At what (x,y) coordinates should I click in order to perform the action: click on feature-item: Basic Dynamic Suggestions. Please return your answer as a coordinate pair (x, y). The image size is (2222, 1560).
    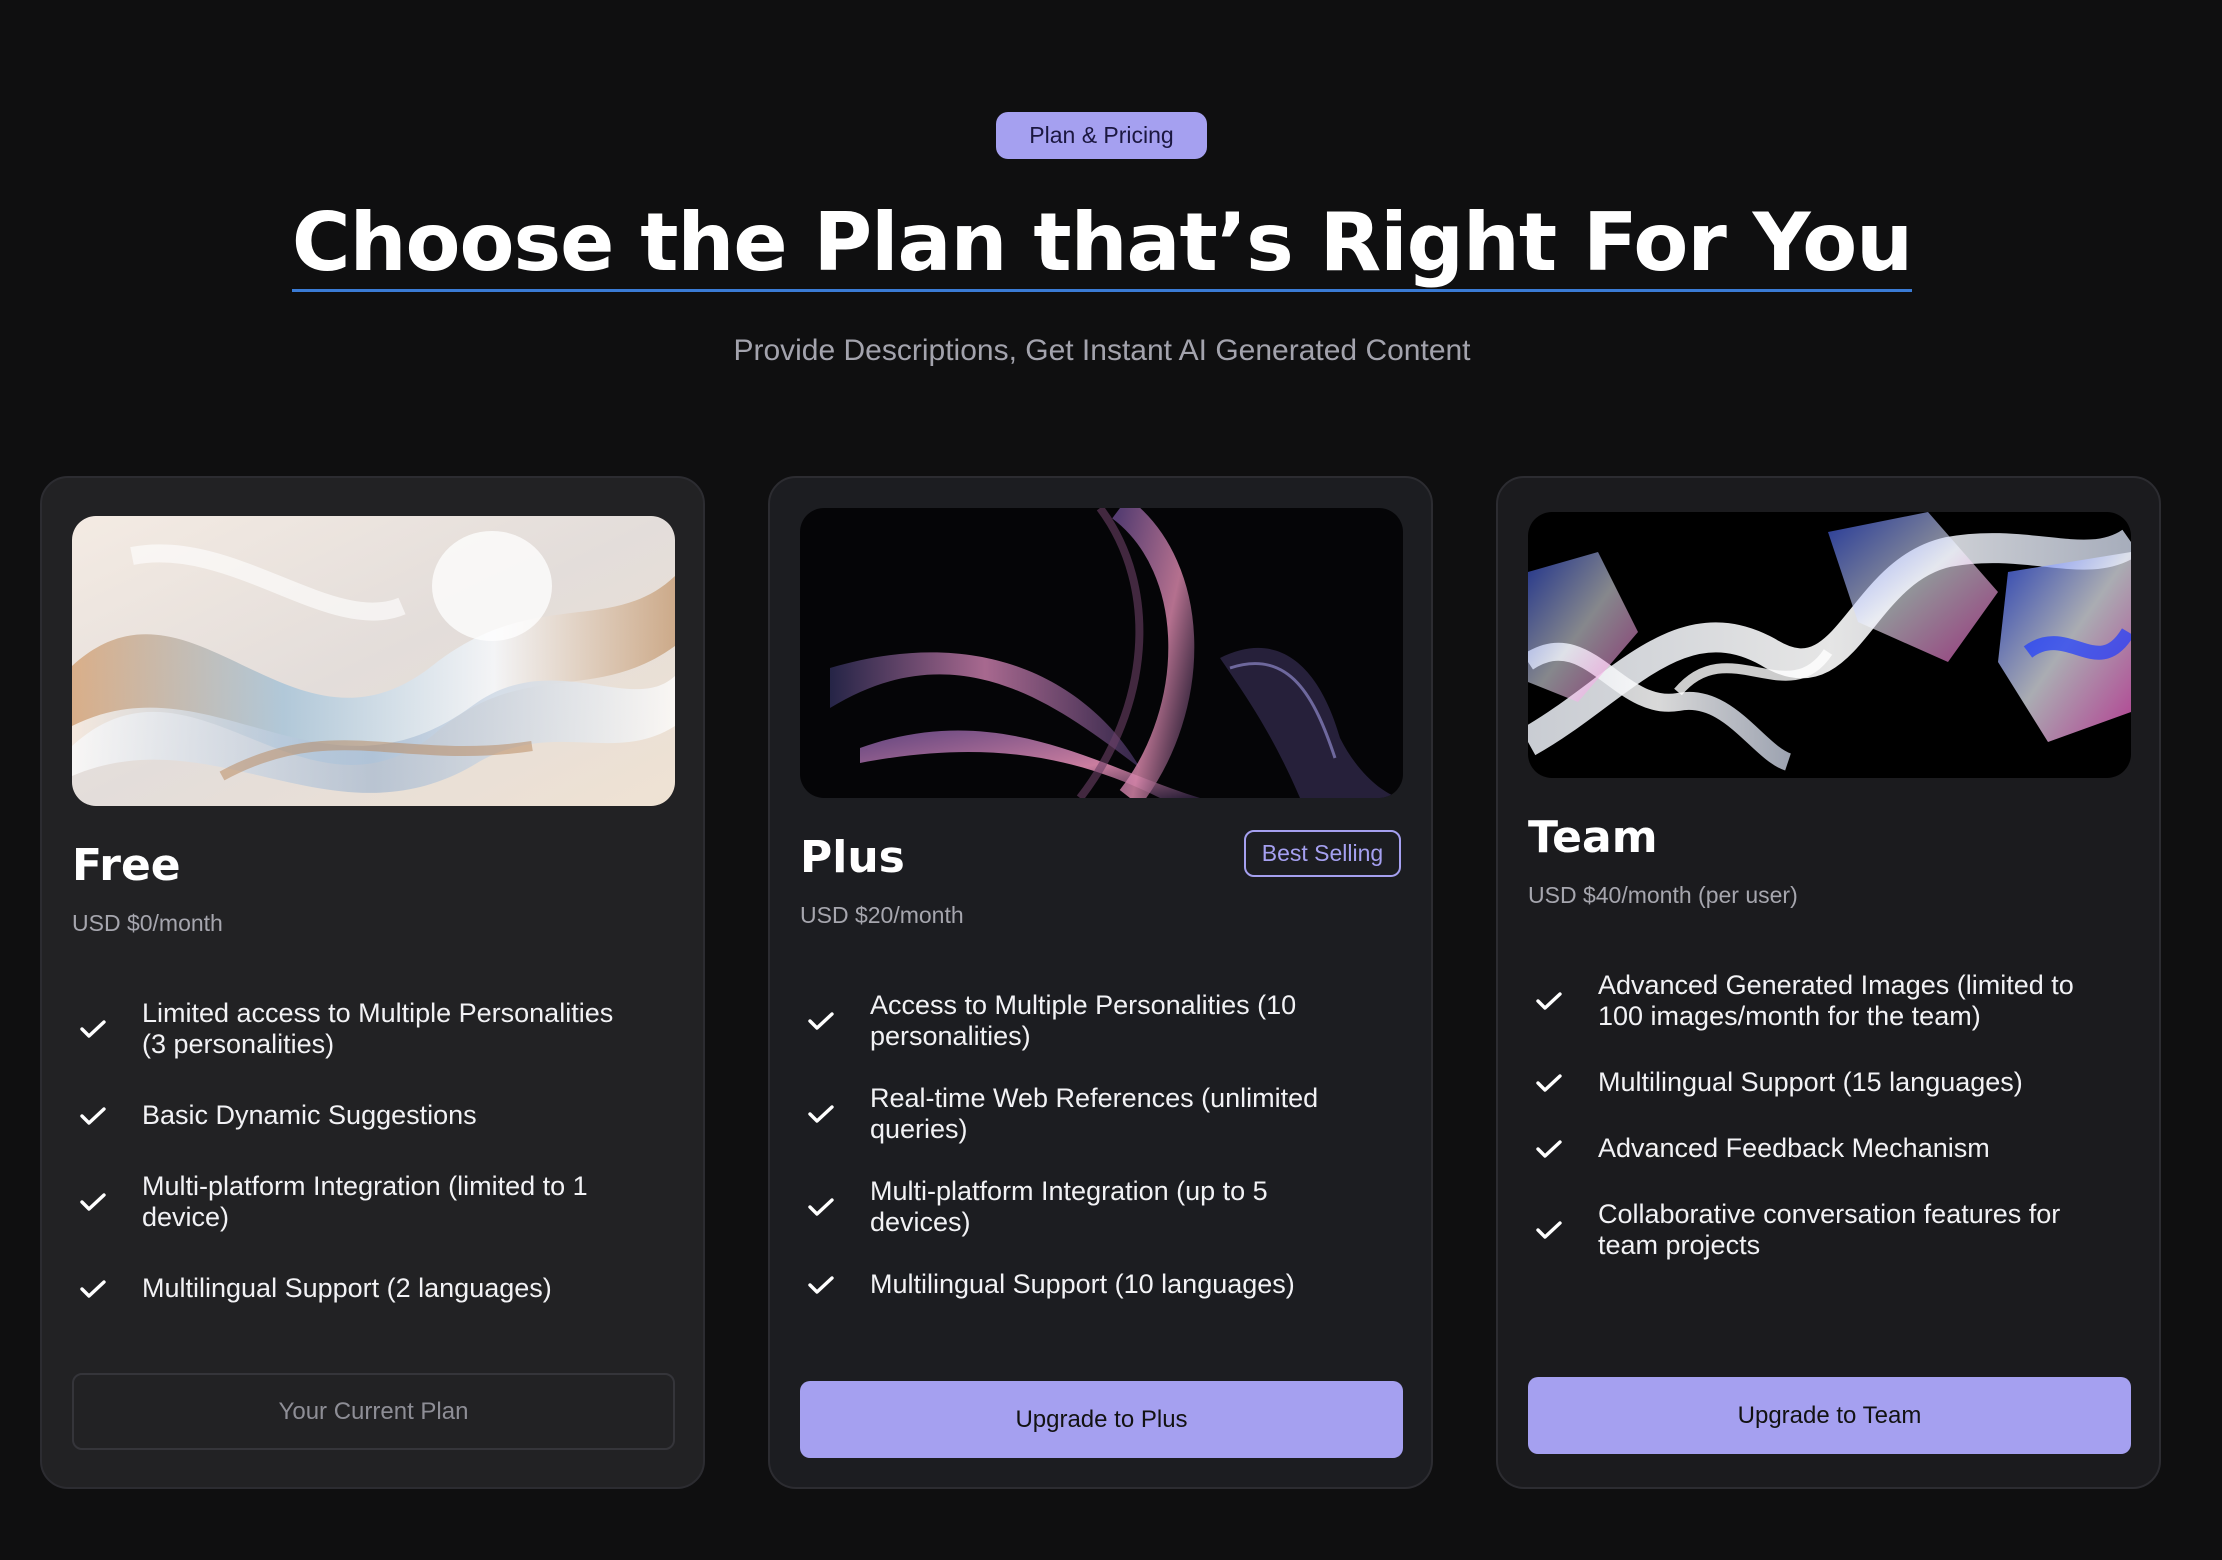
    Looking at the image, I should click on (357, 1115).